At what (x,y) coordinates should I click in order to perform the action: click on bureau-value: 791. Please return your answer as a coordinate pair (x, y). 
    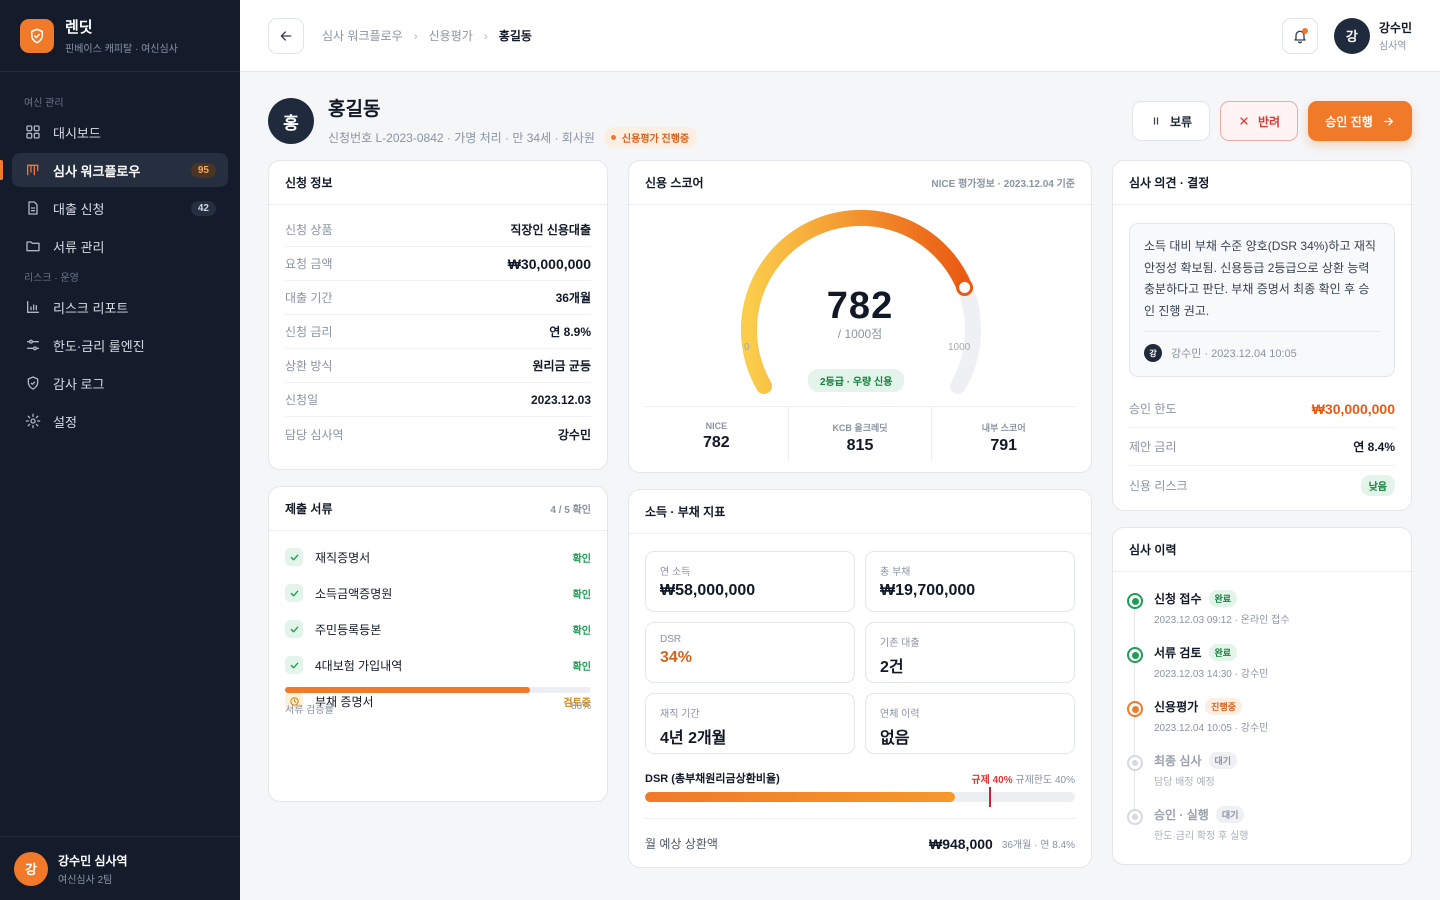
    Looking at the image, I should click on (1004, 445).